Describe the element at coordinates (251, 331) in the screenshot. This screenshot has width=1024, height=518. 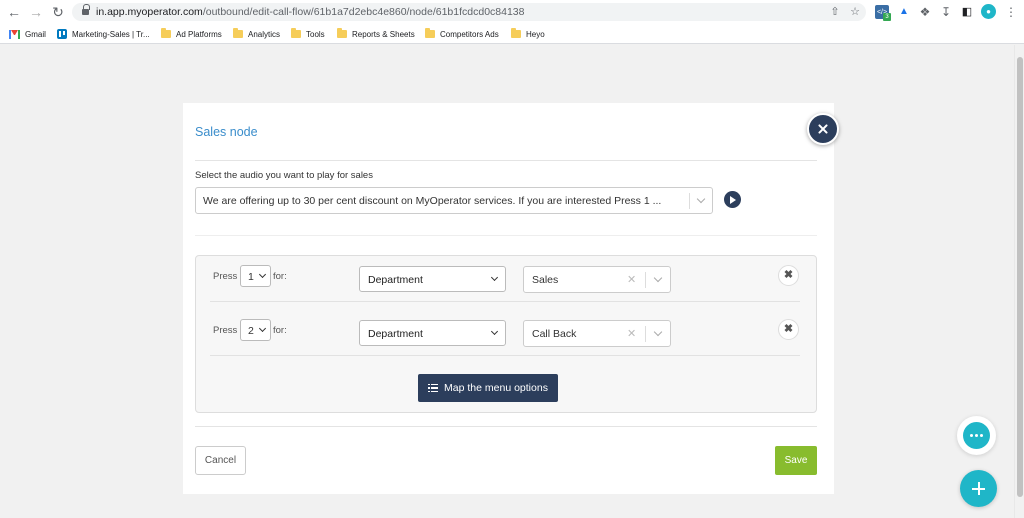
I see `key-select-value: 2` at that location.